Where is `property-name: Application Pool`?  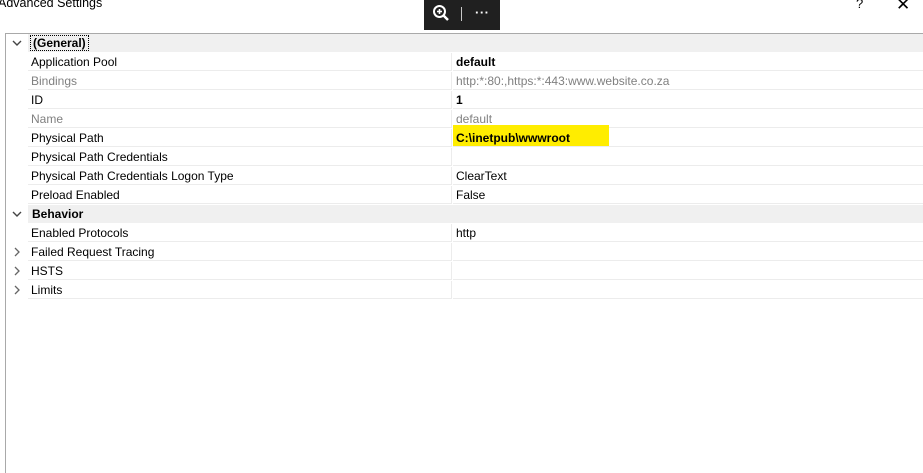 property-name: Application Pool is located at coordinates (240, 62).